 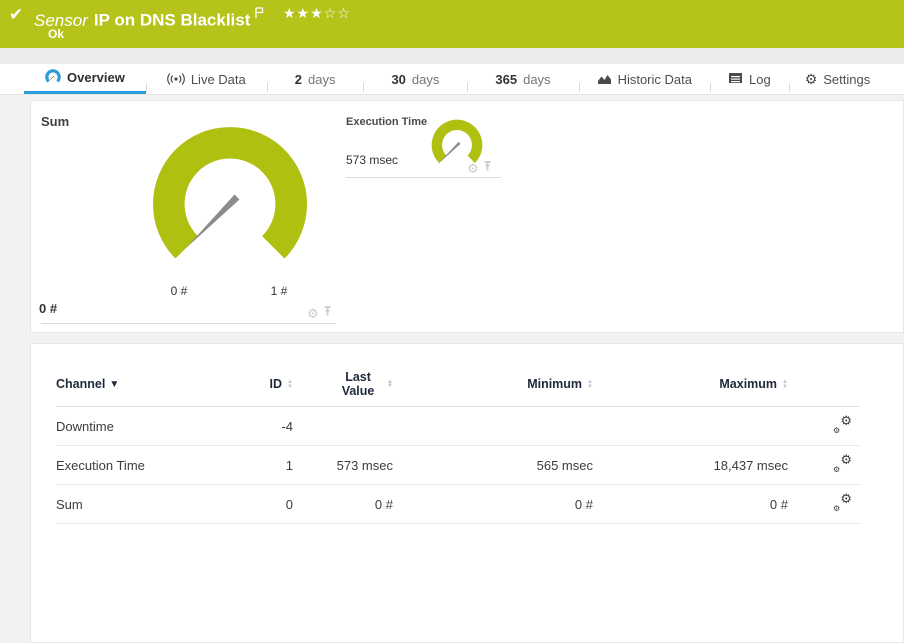 I want to click on stars-filled: ★★★, so click(x=303, y=13).